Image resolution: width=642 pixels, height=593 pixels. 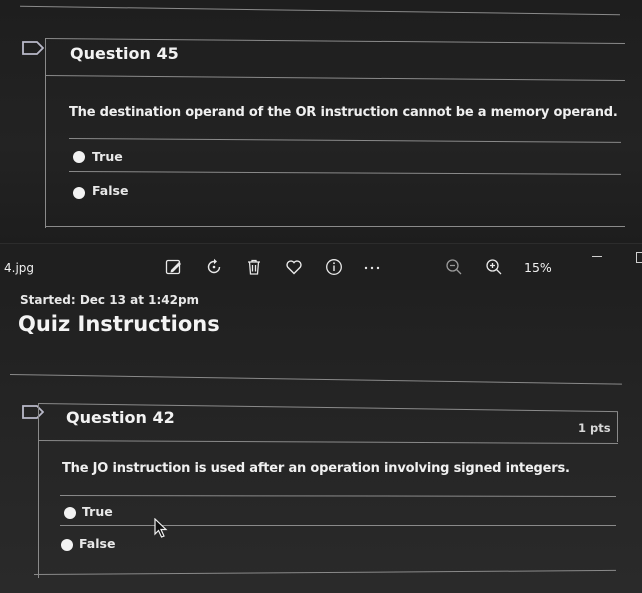 I want to click on minimize-button, so click(x=597, y=256).